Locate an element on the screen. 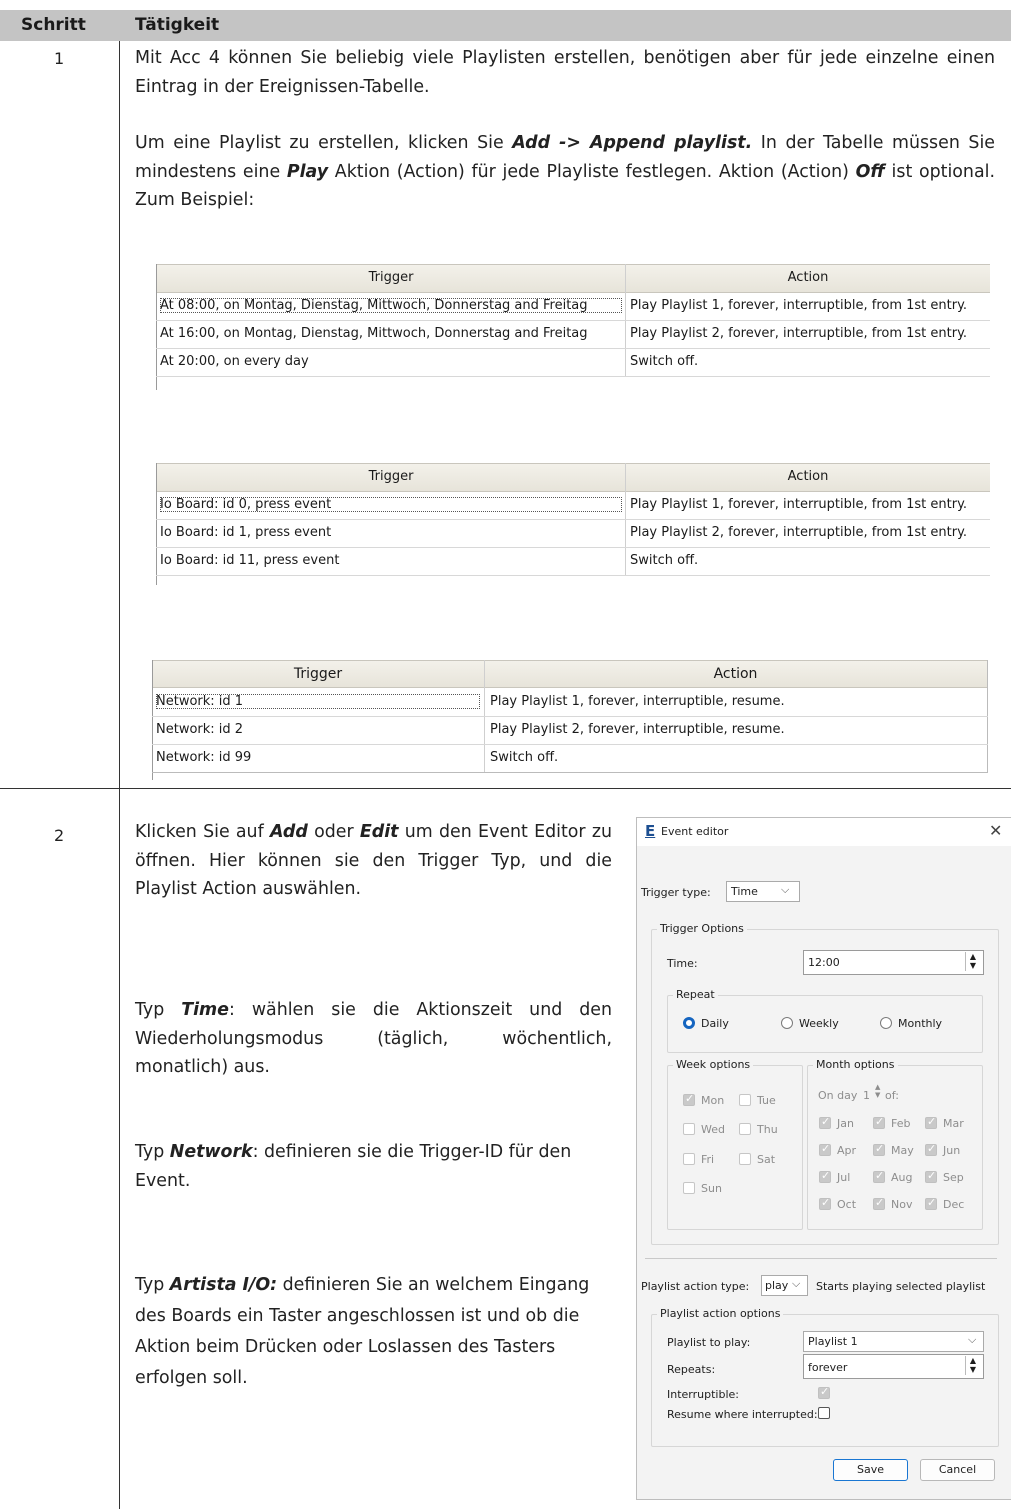 The height and width of the screenshot is (1509, 1011). day-label-tue: Tue is located at coordinates (766, 1100).